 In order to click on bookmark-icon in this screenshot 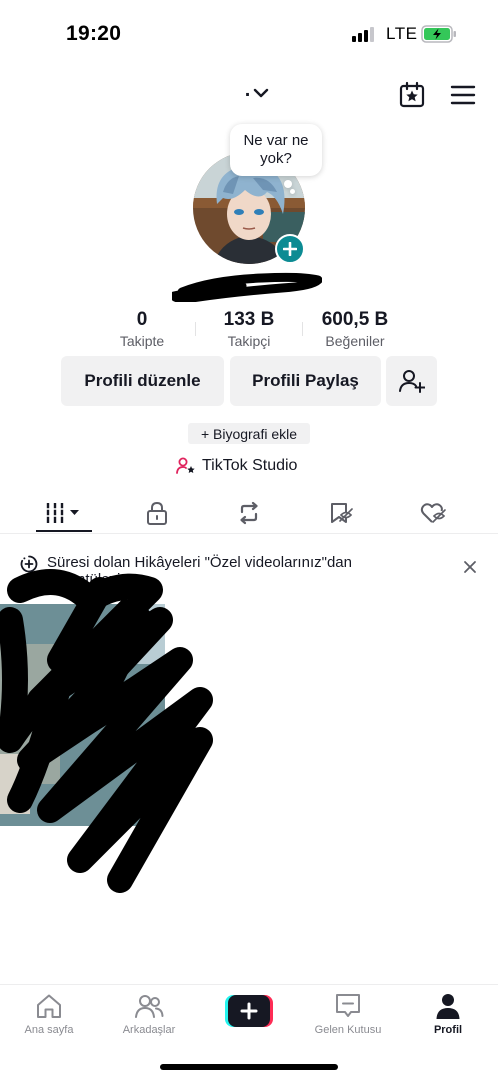, I will do `click(342, 513)`.